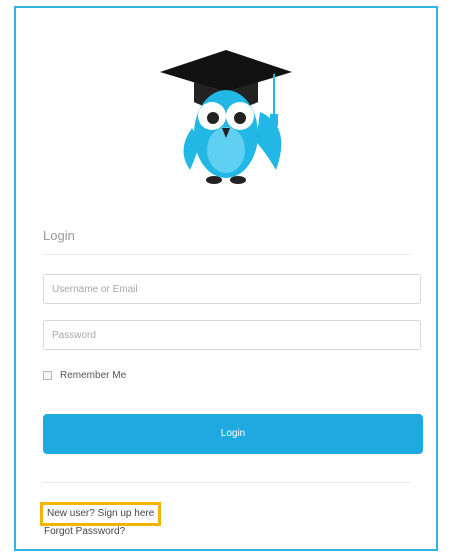 The image size is (452, 555). Describe the element at coordinates (227, 254) in the screenshot. I see `title-divider` at that location.